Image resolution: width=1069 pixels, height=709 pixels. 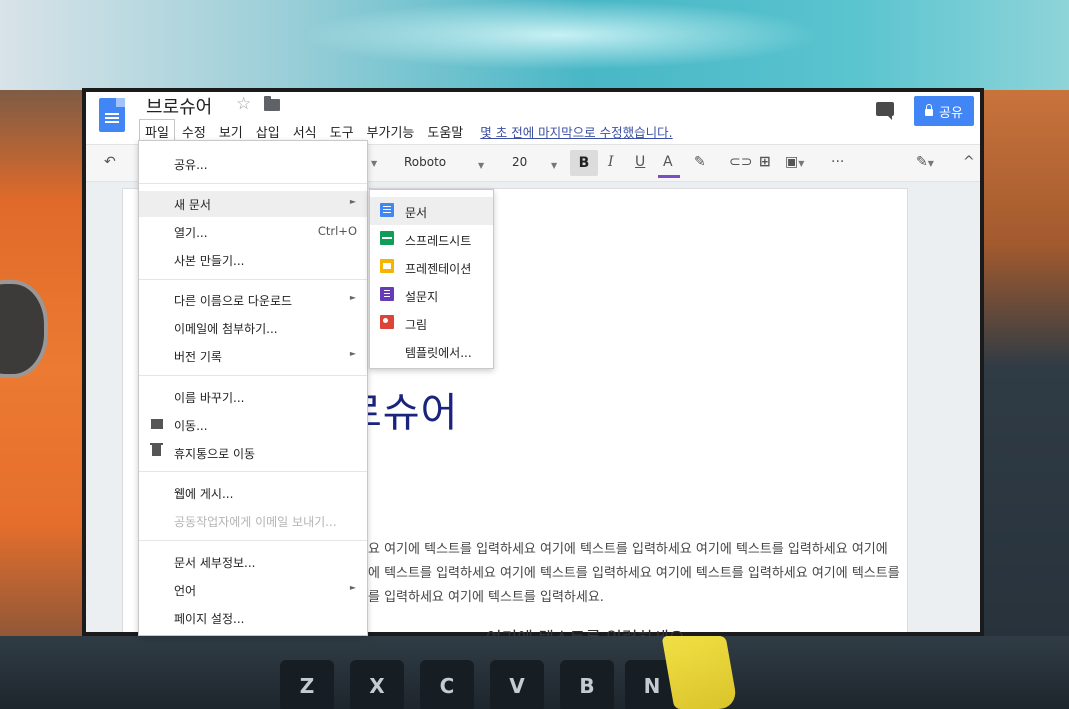 What do you see at coordinates (765, 162) in the screenshot?
I see `insert-comment-icon: ⊞` at bounding box center [765, 162].